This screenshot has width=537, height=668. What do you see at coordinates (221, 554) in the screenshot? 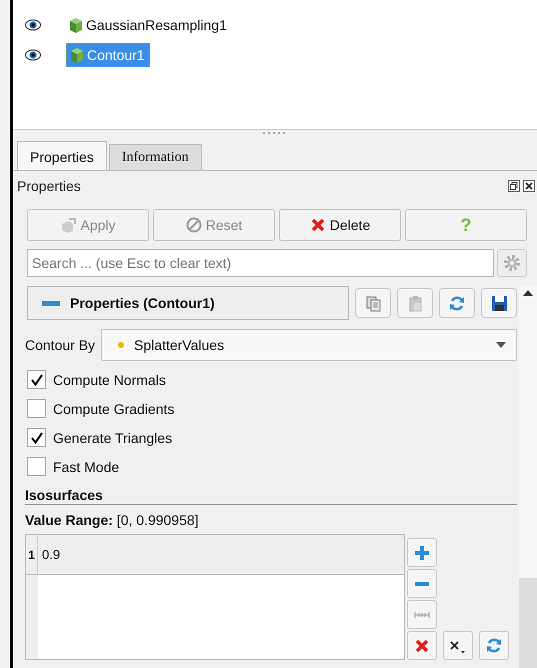
I see `table-cell: 0.9` at bounding box center [221, 554].